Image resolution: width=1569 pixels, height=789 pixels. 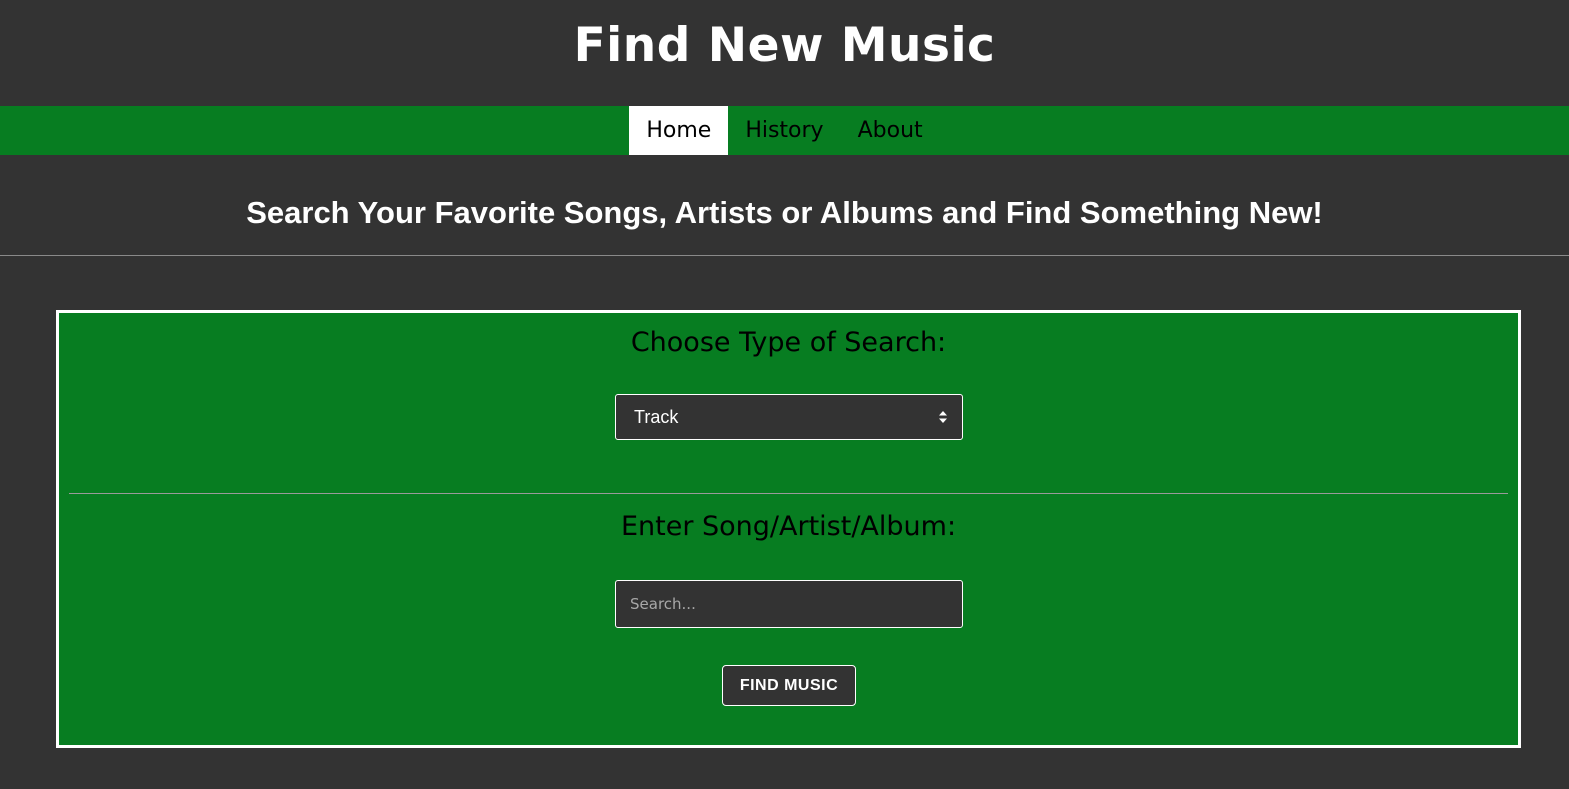 What do you see at coordinates (788, 493) in the screenshot?
I see `panel-divider` at bounding box center [788, 493].